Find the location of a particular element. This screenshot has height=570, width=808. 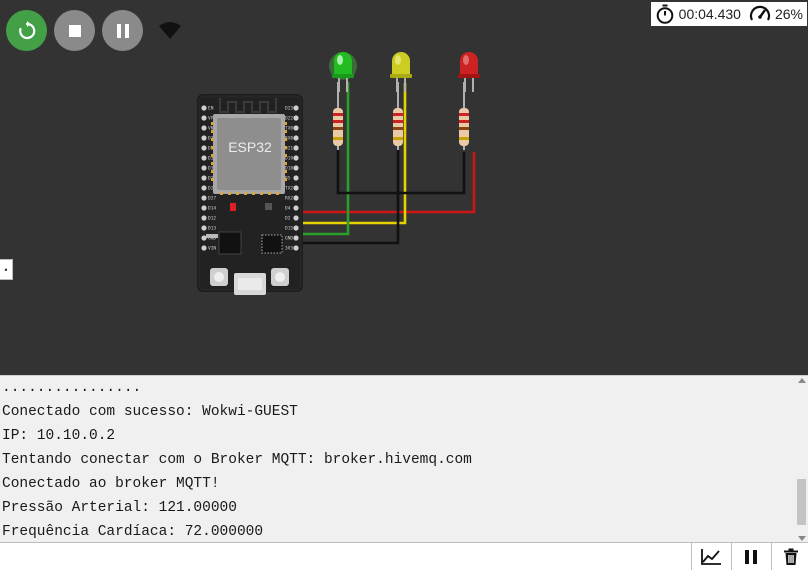

pin-label: TX2 is located at coordinates (289, 189).